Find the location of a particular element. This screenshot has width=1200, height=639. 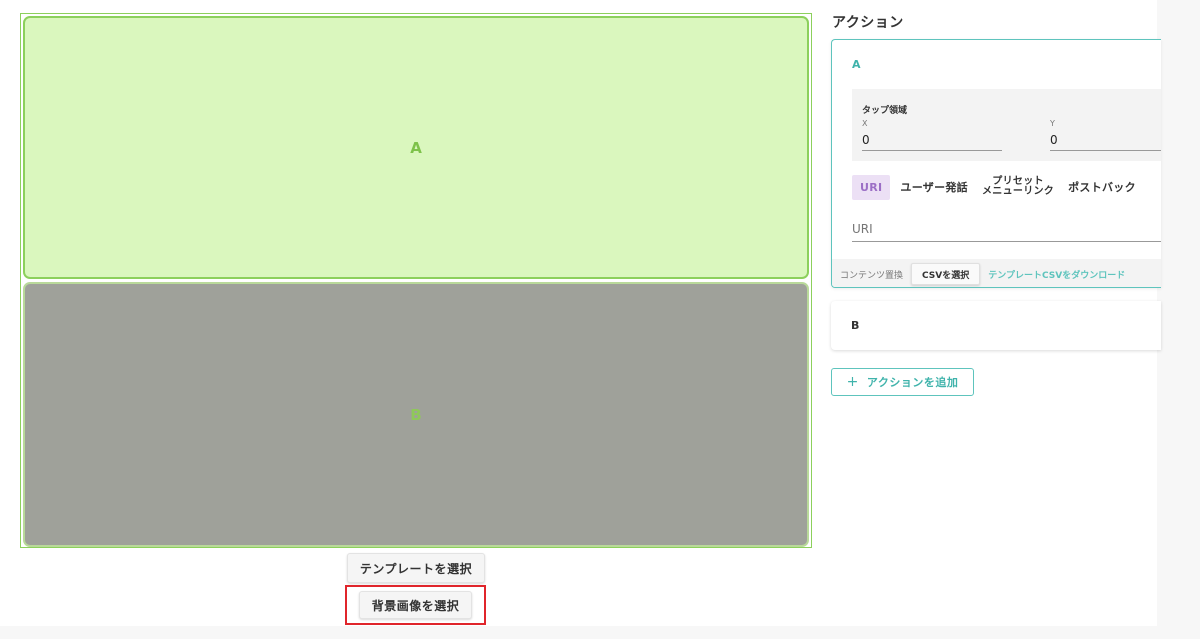

plus-icon: + is located at coordinates (852, 382).